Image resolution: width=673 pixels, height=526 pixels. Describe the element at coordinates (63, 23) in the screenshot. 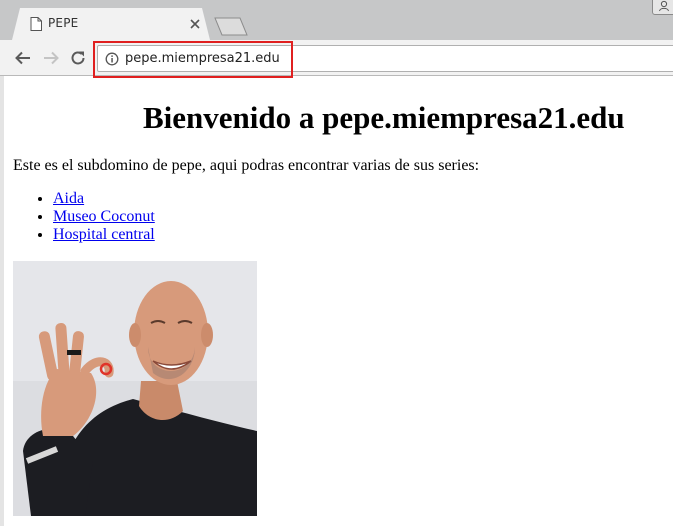

I see `tab-title: PEPE` at that location.